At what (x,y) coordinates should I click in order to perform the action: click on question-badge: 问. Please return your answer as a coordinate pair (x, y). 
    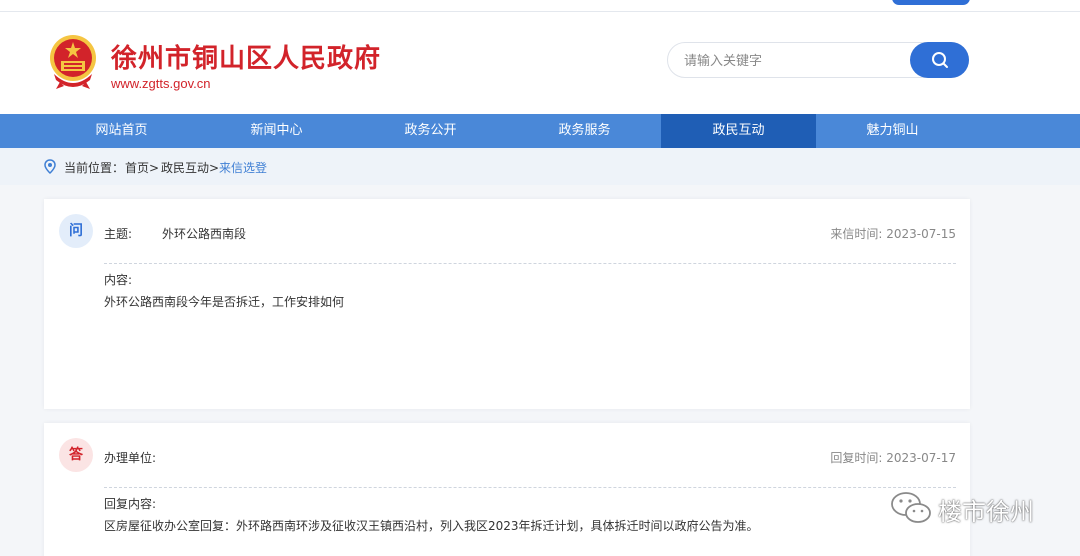
    Looking at the image, I should click on (76, 231).